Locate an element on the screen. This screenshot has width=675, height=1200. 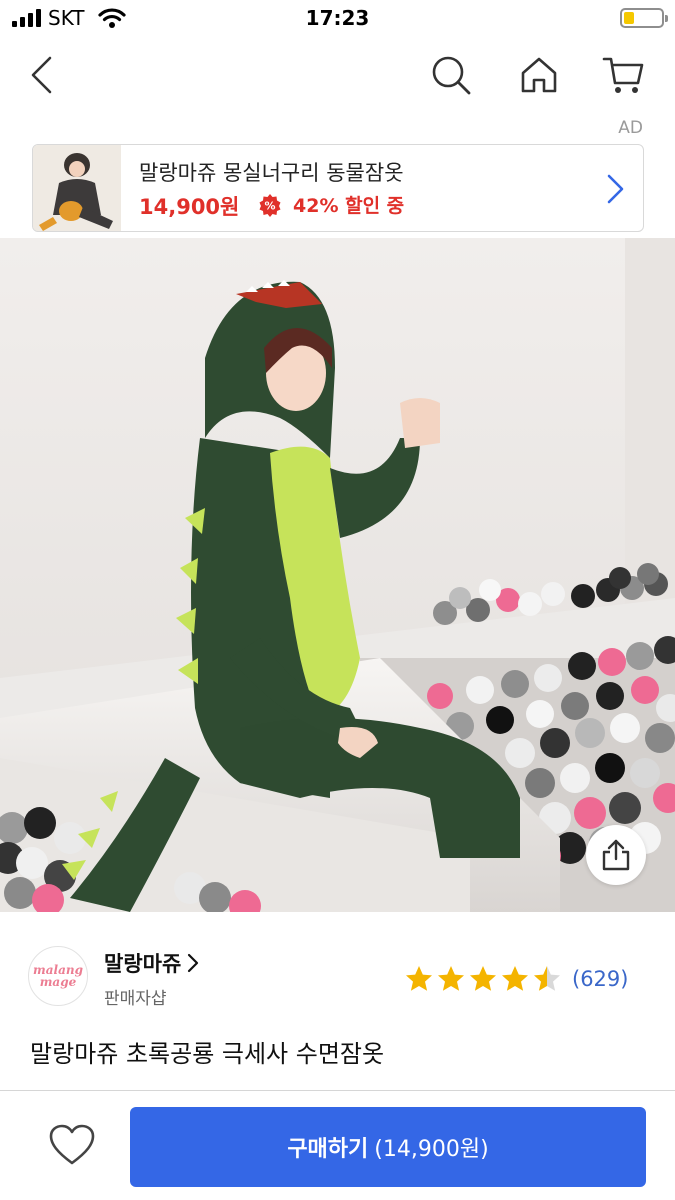
seller-name: 말랑마쥬 is located at coordinates (143, 964).